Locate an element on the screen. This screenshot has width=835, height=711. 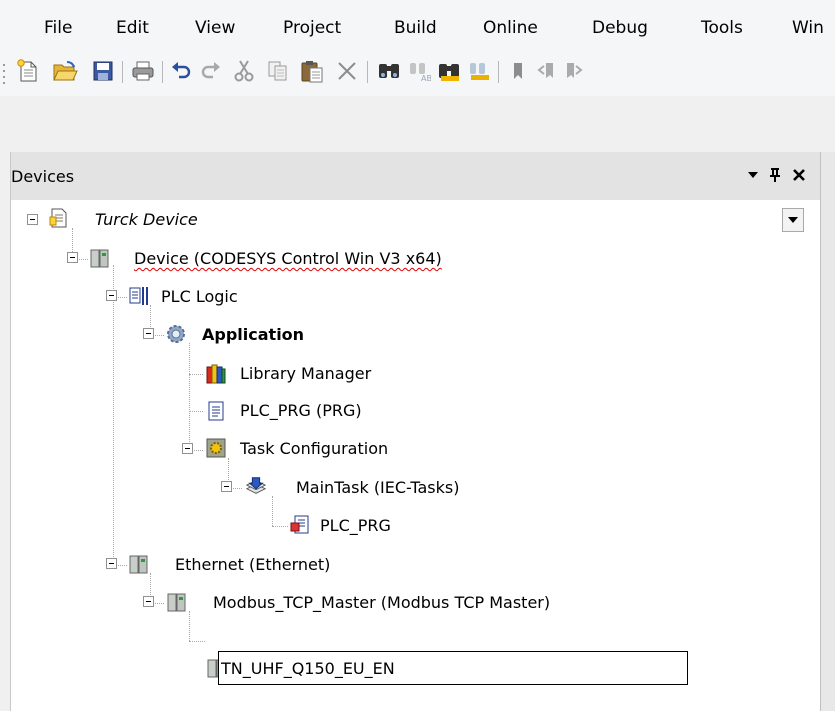
pou-document-icon is located at coordinates (216, 411).